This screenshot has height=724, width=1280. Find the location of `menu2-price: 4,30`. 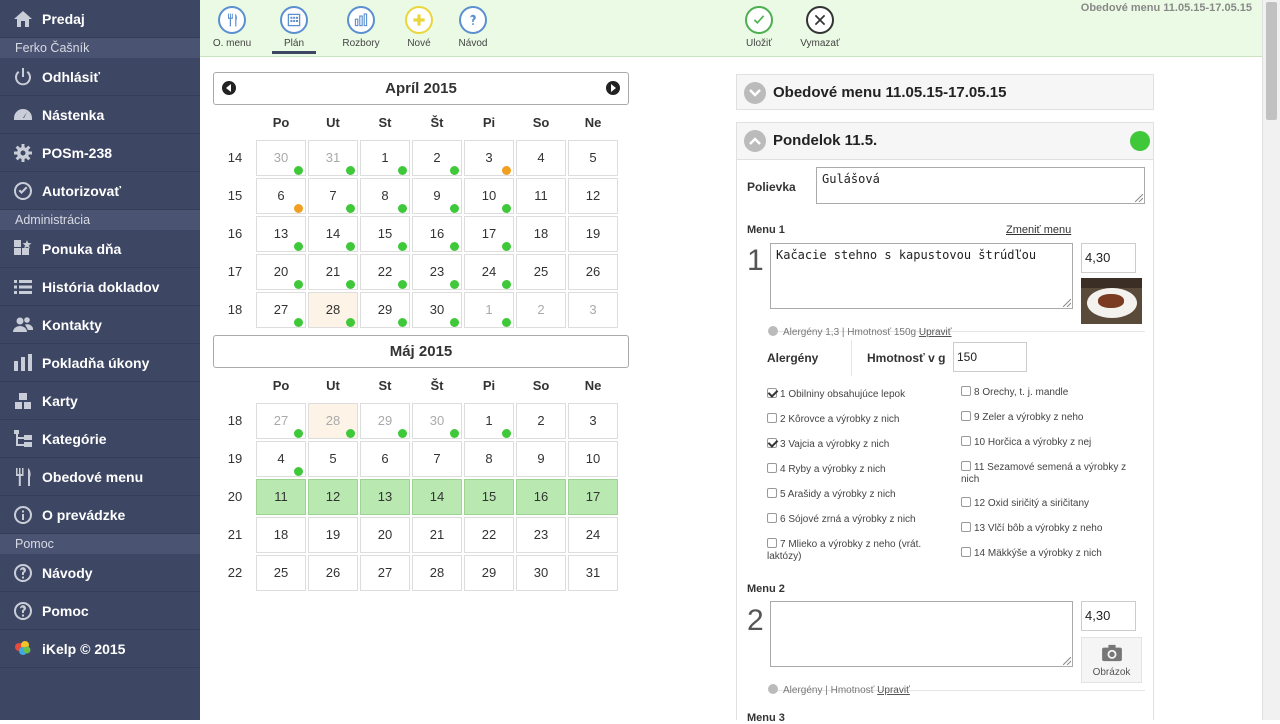

menu2-price: 4,30 is located at coordinates (1108, 616).